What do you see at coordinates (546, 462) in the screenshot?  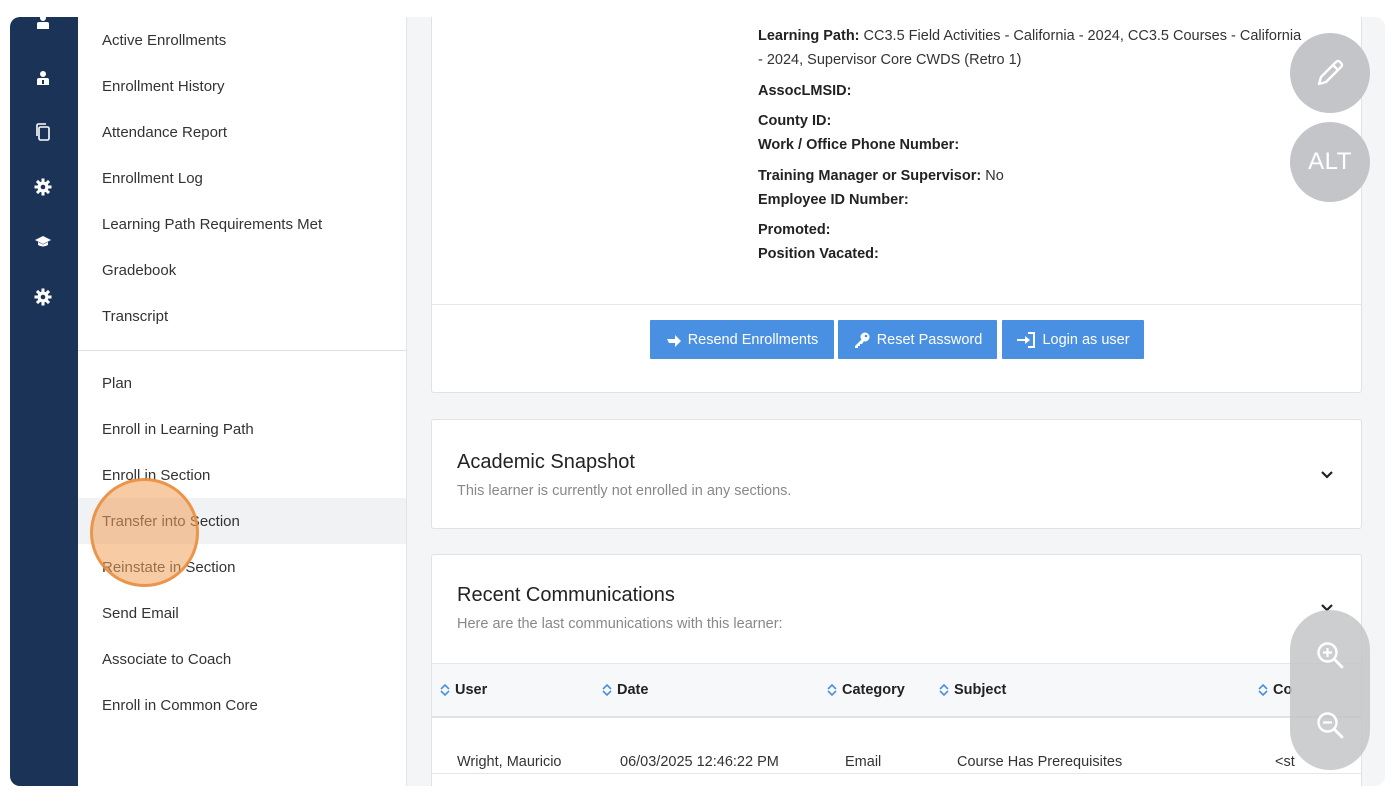 I see `snapshot-title: Academic Snapshot` at bounding box center [546, 462].